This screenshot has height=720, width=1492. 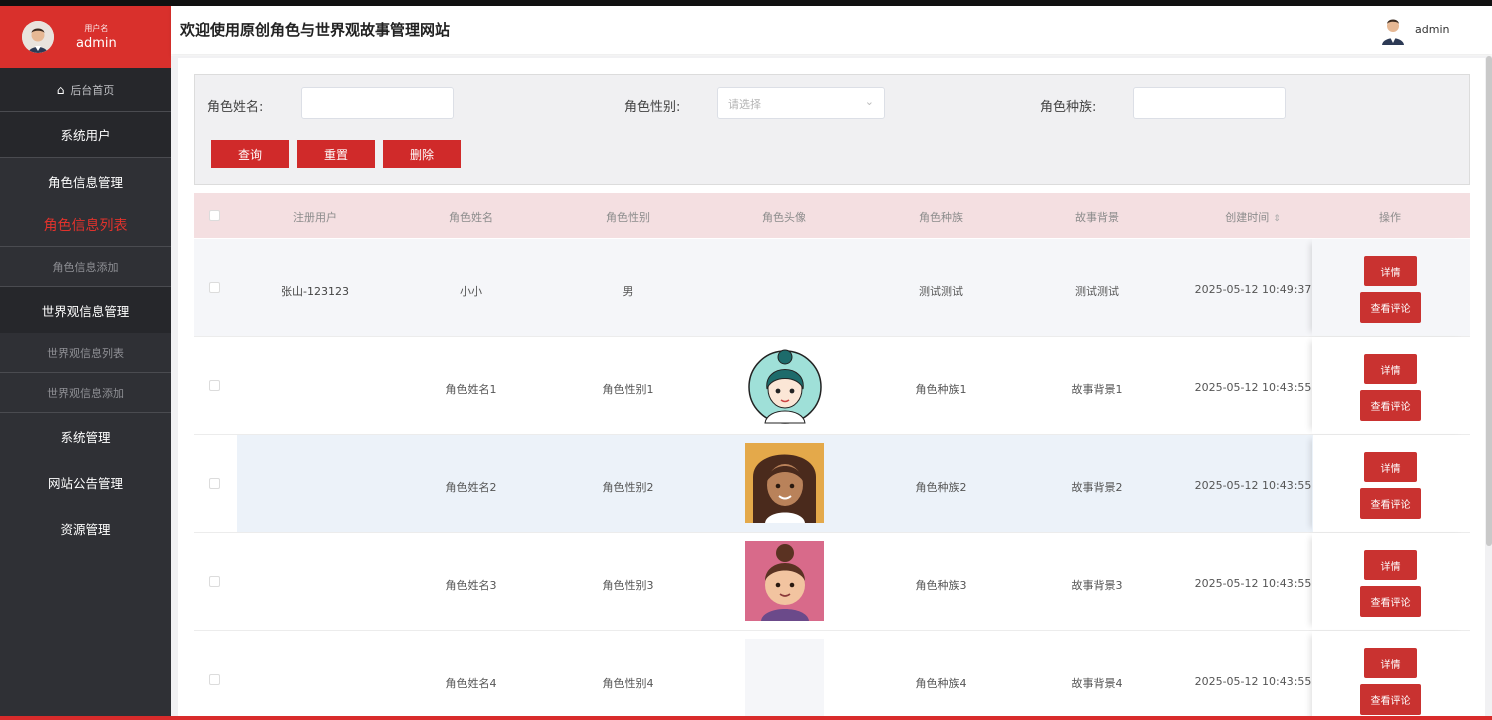 I want to click on sidebar-item-role-list: 角色信息列表, so click(x=85, y=225).